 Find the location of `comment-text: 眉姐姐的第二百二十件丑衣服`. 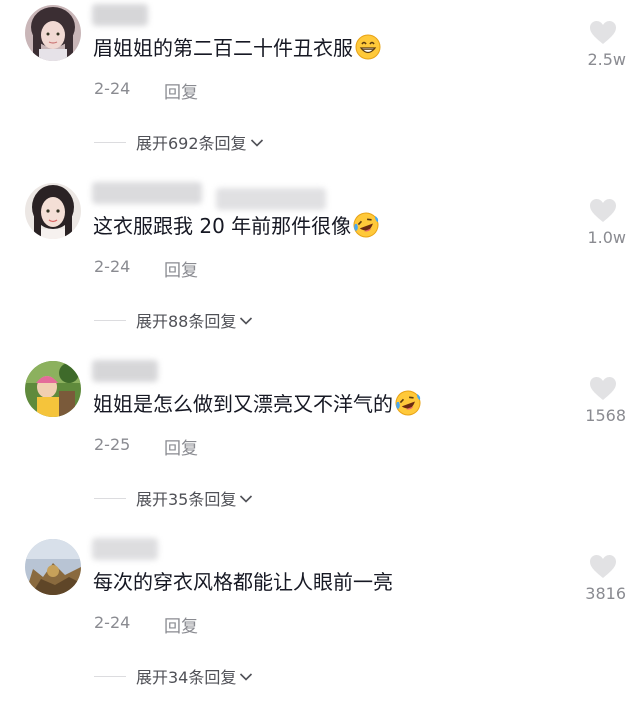

comment-text: 眉姐姐的第二百二十件丑衣服 is located at coordinates (237, 50).